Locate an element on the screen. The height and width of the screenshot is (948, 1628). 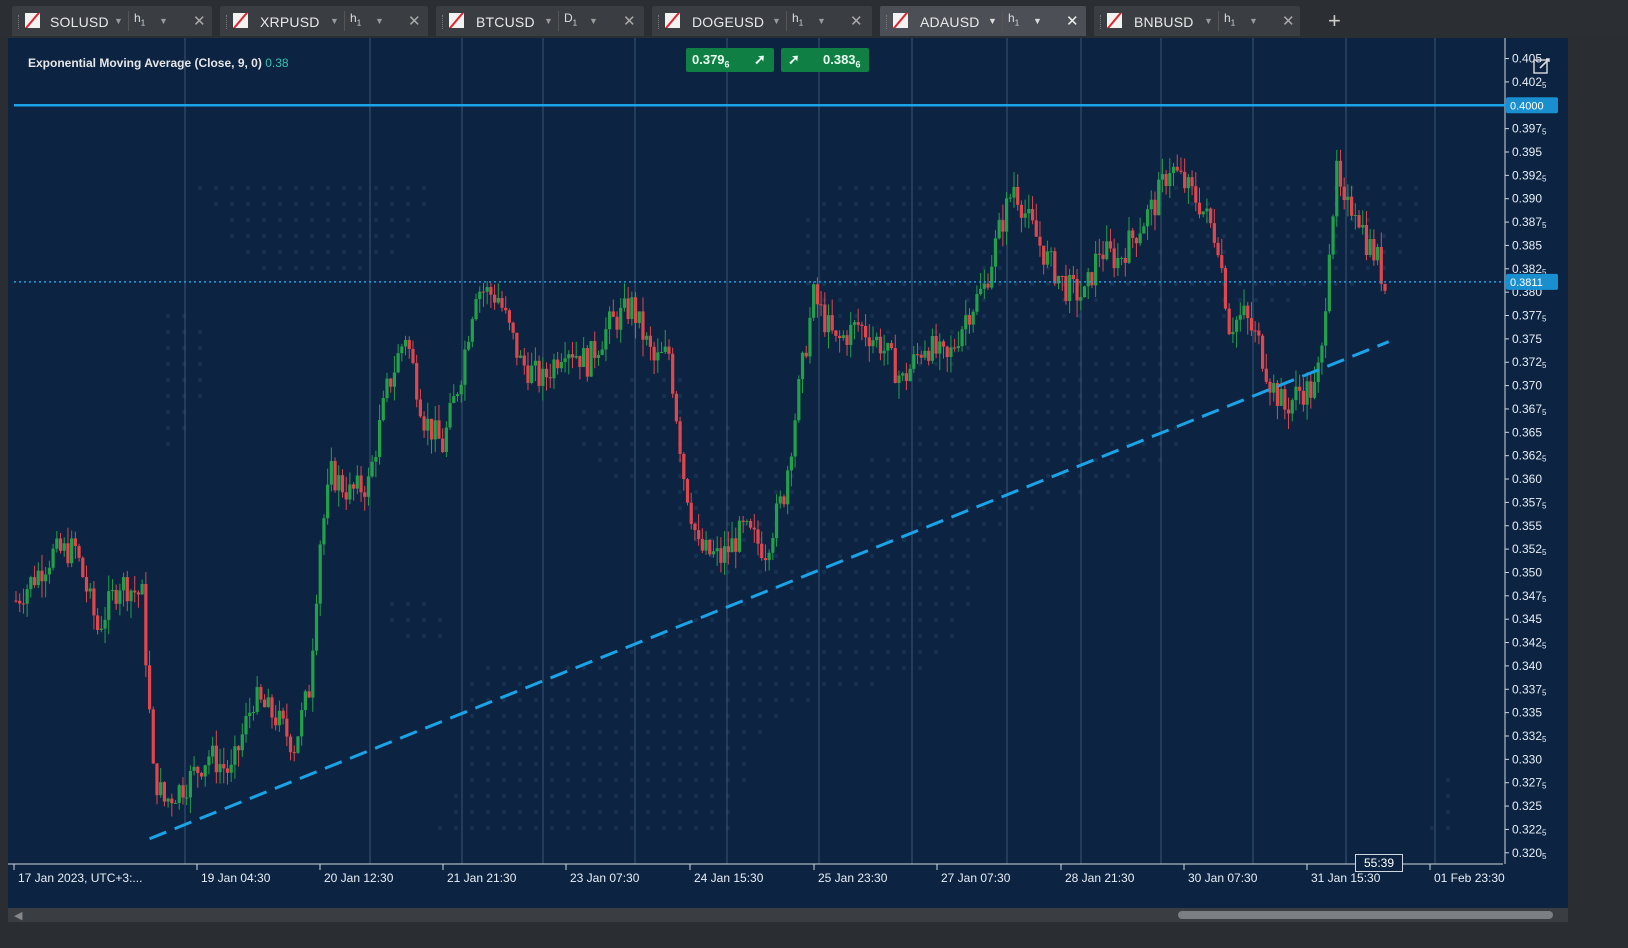
timeframe-label: D1 is located at coordinates (570, 19).